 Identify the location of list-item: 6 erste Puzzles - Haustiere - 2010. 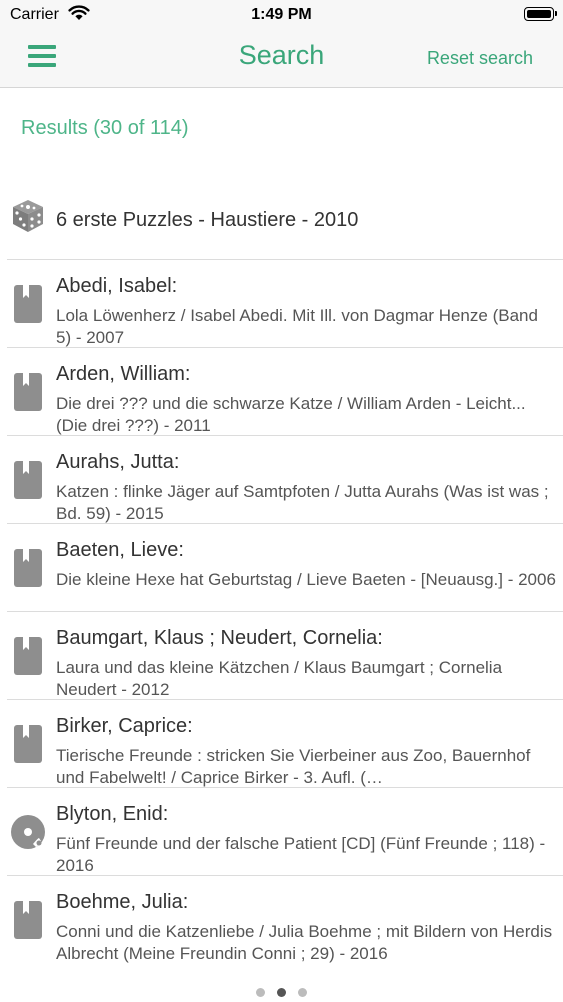
(285, 220).